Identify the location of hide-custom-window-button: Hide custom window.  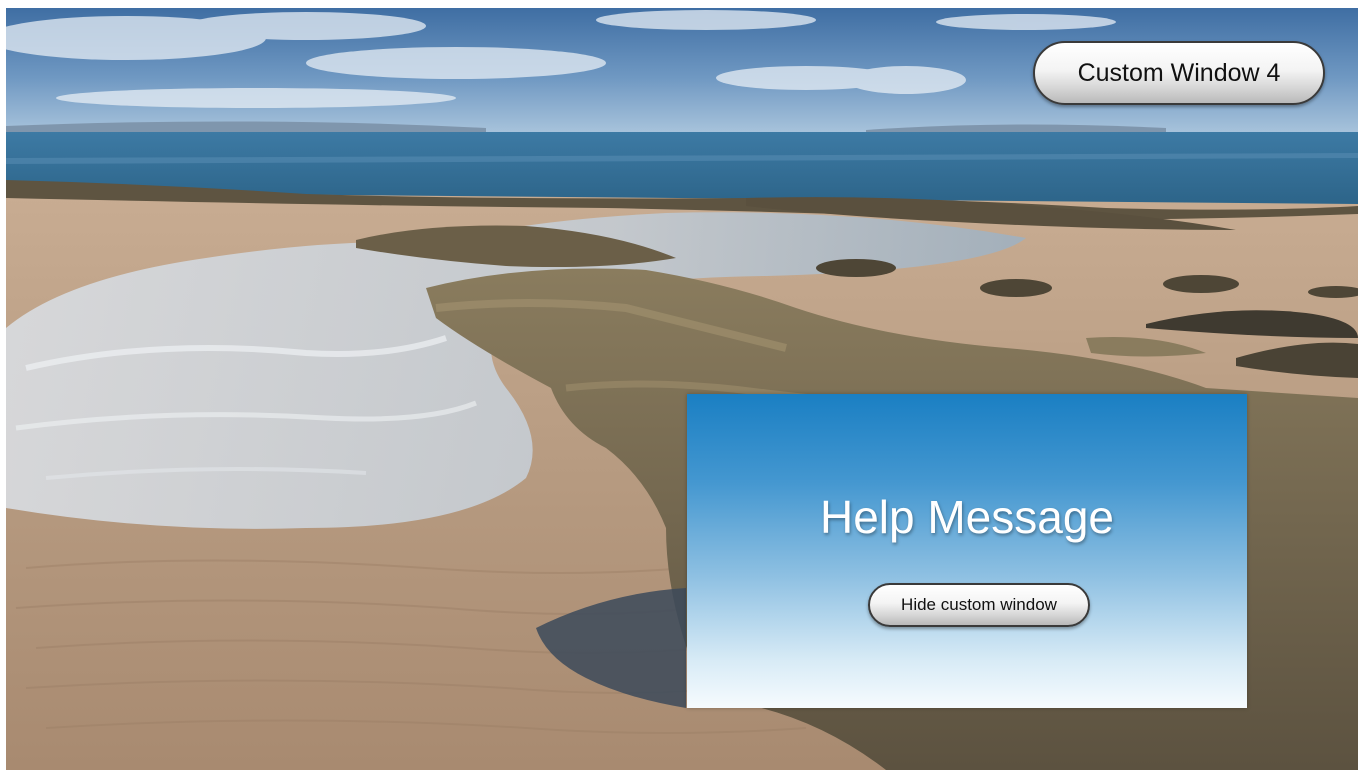
(979, 605).